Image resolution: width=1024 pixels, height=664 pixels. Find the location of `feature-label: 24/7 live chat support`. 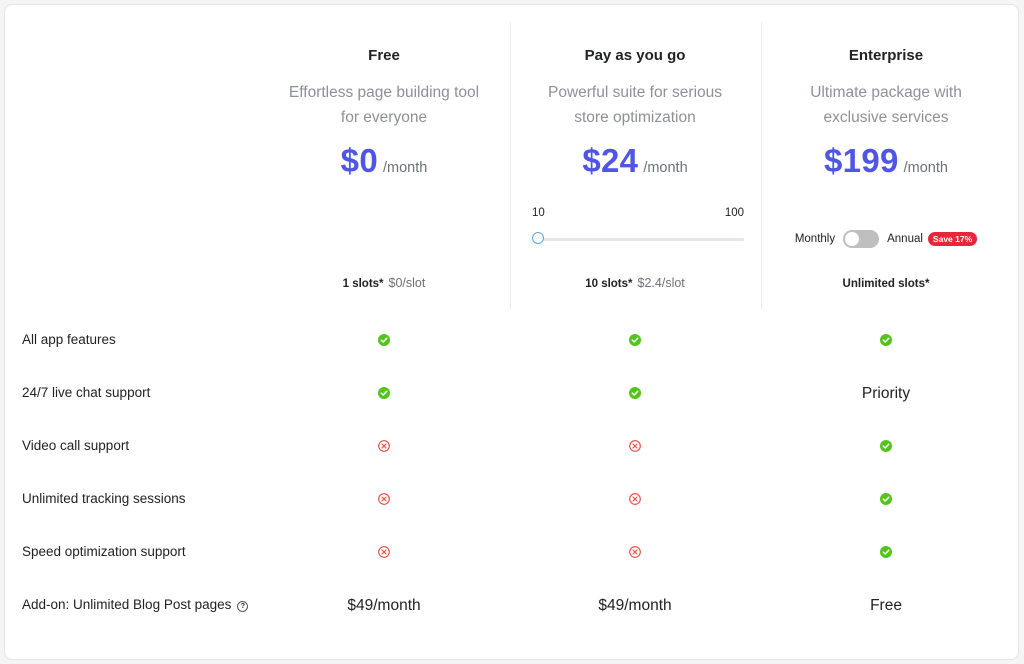

feature-label: 24/7 live chat support is located at coordinates (86, 393).